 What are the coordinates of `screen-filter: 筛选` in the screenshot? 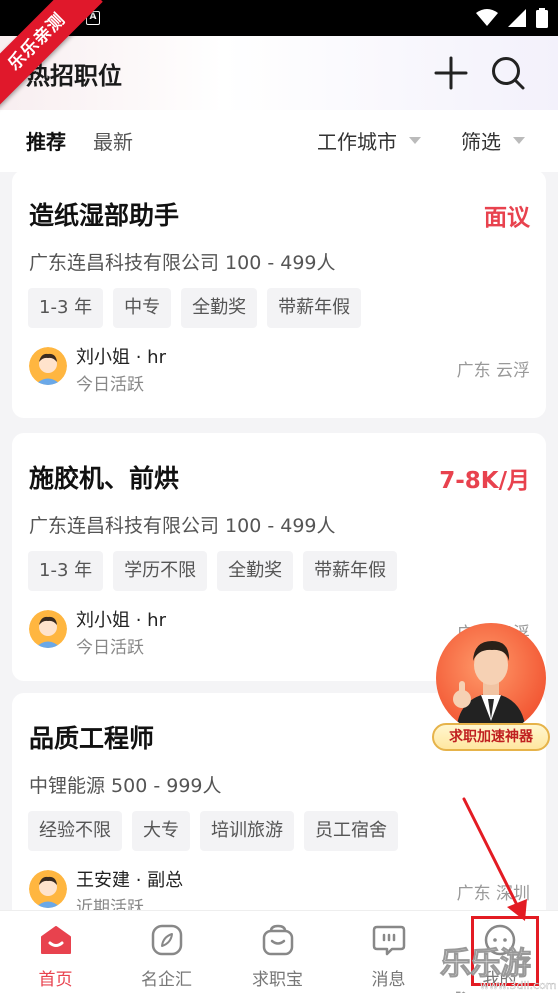 It's located at (493, 140).